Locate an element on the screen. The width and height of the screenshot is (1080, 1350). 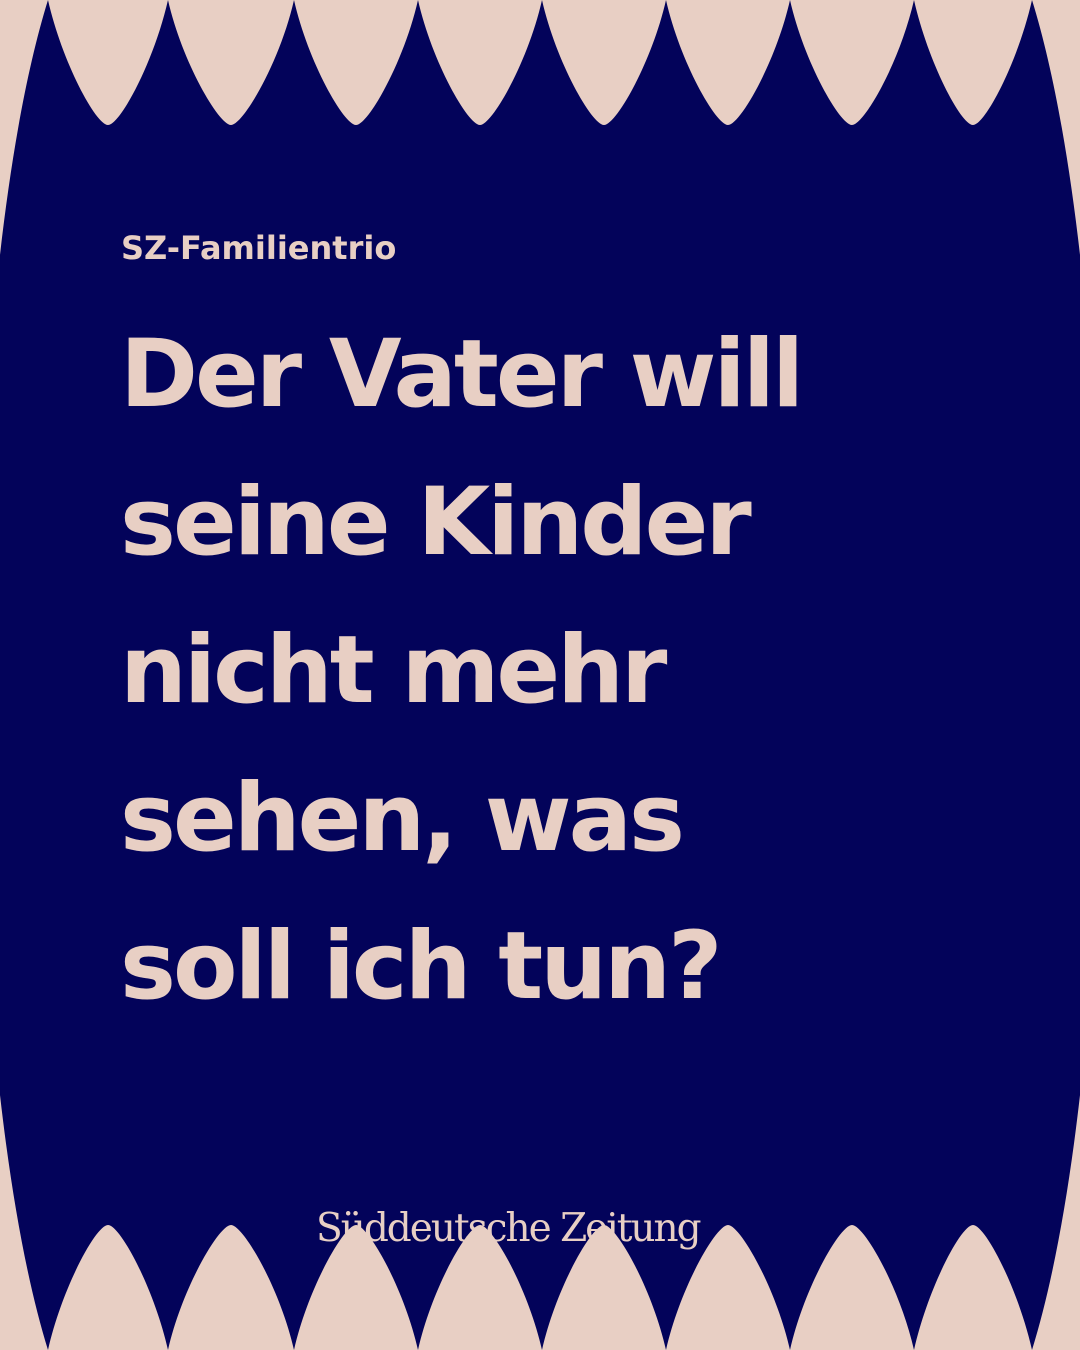
headline-line-1: Der Vater will is located at coordinates (462, 374).